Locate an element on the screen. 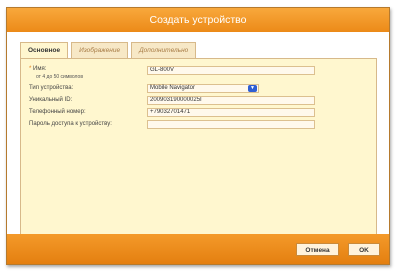 Image resolution: width=397 pixels, height=271 pixels. tab-bar: Основное Изображение Дополнительно is located at coordinates (109, 50).